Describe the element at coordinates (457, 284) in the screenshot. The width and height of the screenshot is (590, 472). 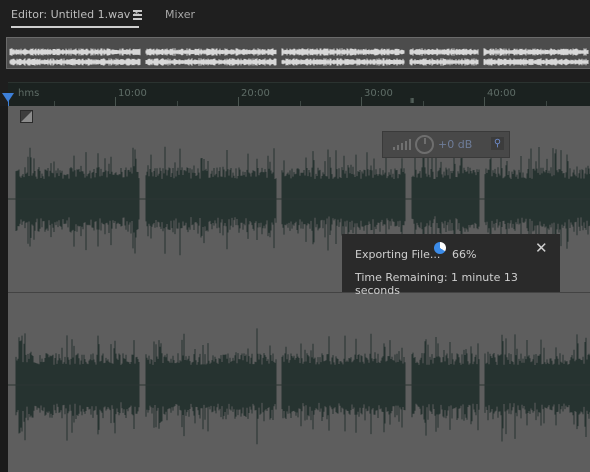
I see `time-remaining: Time Remaining: 1 minute 13 seconds` at that location.